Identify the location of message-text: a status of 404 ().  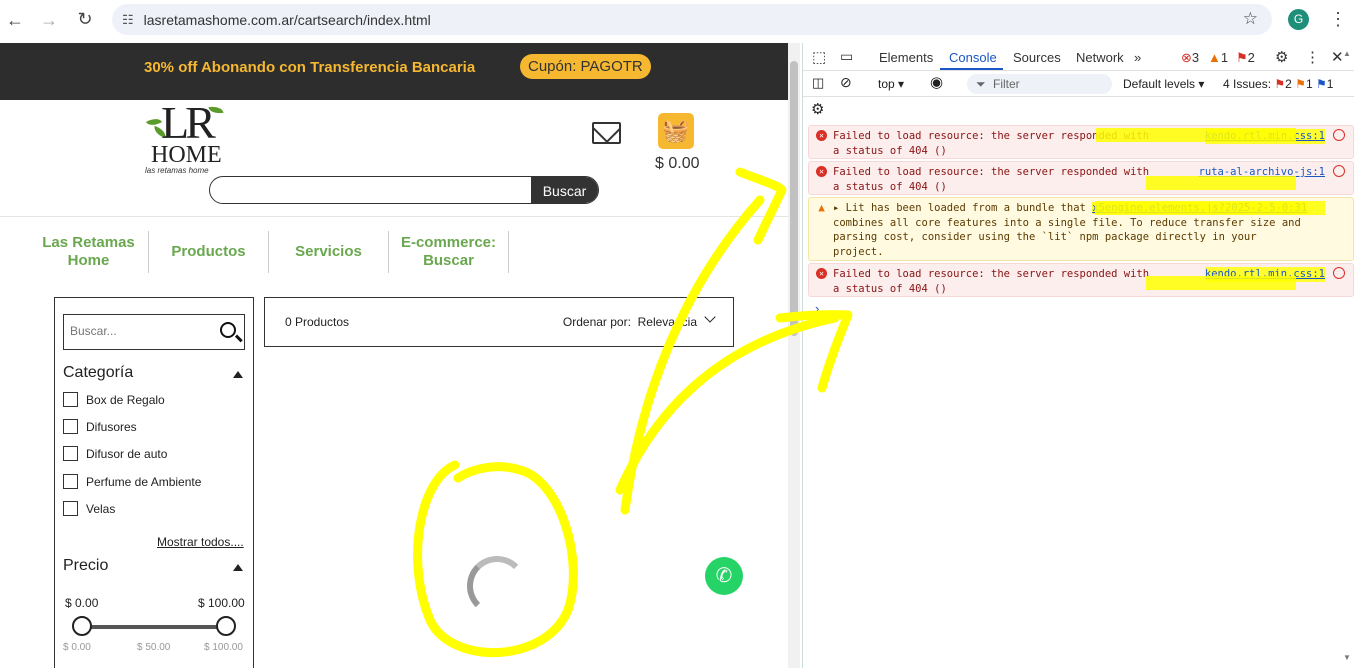
(890, 288).